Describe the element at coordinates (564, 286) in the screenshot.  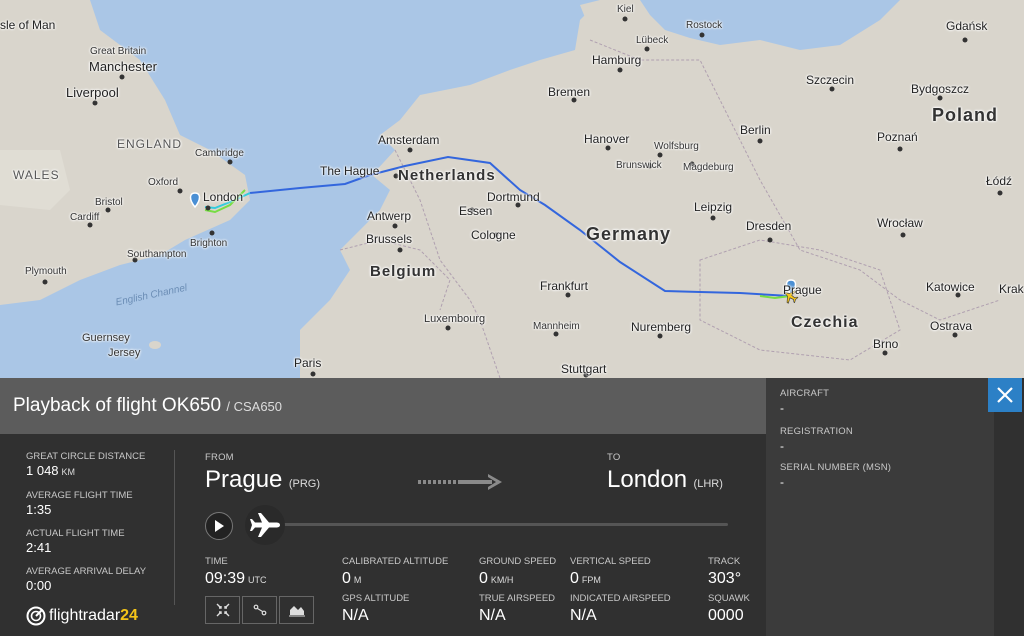
I see `map-label-frankfurt: Frankfurt` at that location.